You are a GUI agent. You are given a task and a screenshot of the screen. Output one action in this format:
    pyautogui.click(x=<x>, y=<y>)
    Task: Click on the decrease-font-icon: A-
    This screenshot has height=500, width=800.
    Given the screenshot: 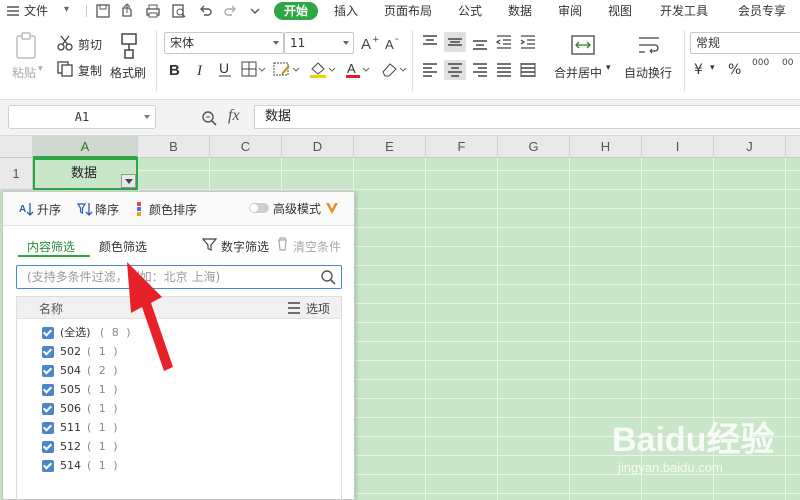 What is the action you would take?
    pyautogui.click(x=394, y=43)
    